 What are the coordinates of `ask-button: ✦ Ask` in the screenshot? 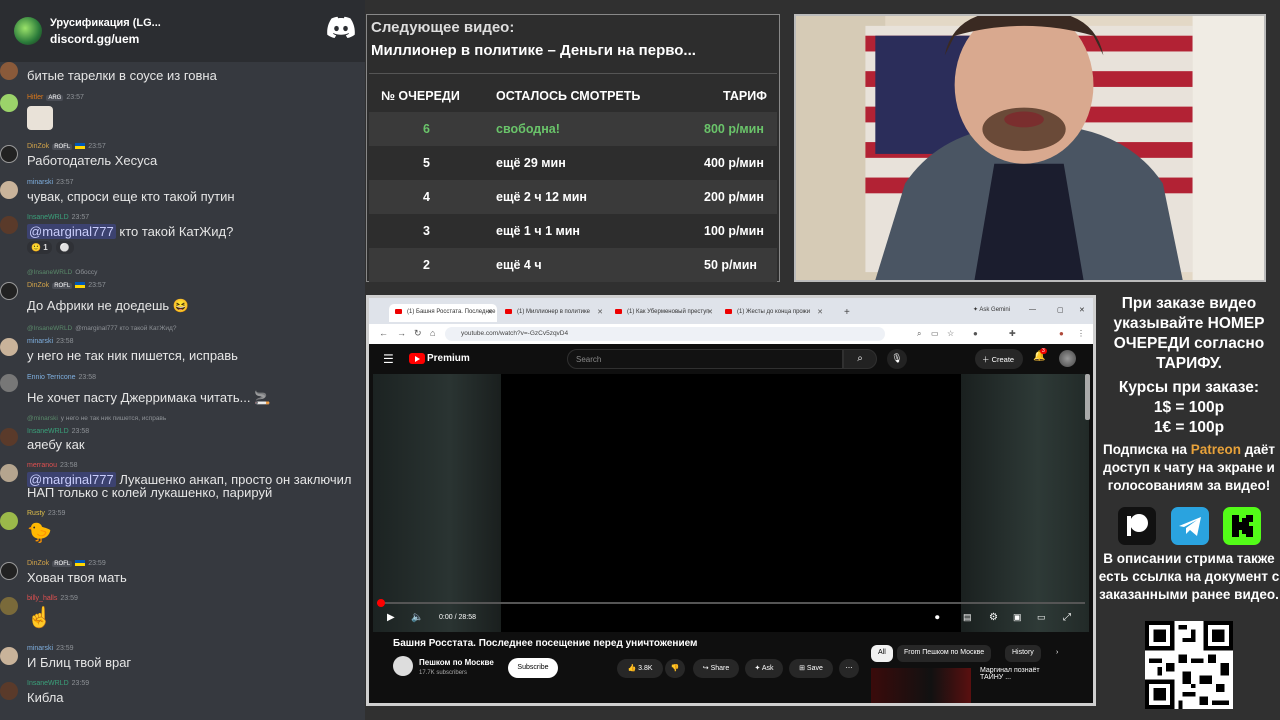 It's located at (764, 668).